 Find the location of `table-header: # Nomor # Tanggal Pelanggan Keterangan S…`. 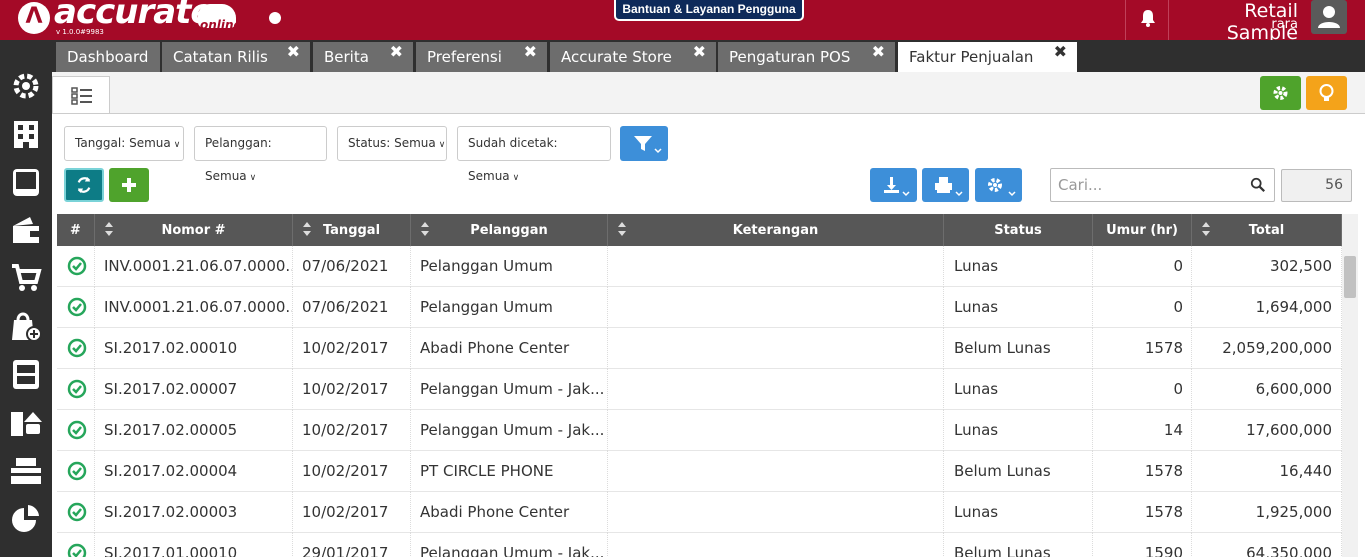

table-header: # Nomor # Tanggal Pelanggan Keterangan S… is located at coordinates (699, 230).